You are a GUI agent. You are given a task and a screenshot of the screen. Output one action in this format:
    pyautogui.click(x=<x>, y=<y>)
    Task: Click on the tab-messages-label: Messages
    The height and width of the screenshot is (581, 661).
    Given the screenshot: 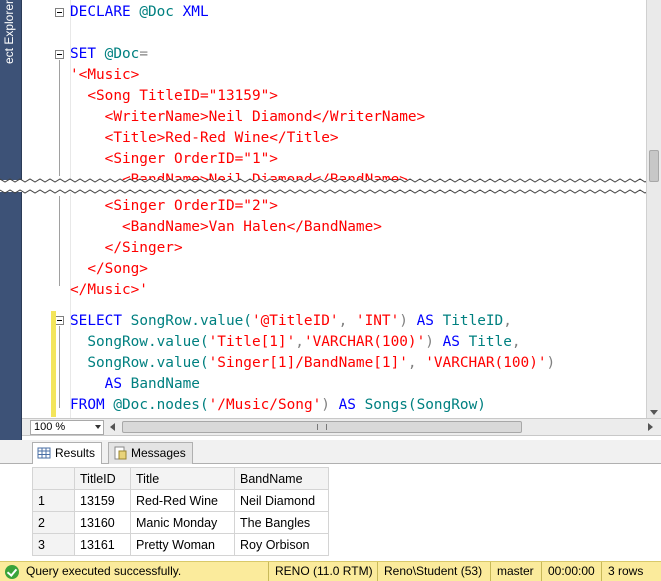 What is the action you would take?
    pyautogui.click(x=158, y=453)
    